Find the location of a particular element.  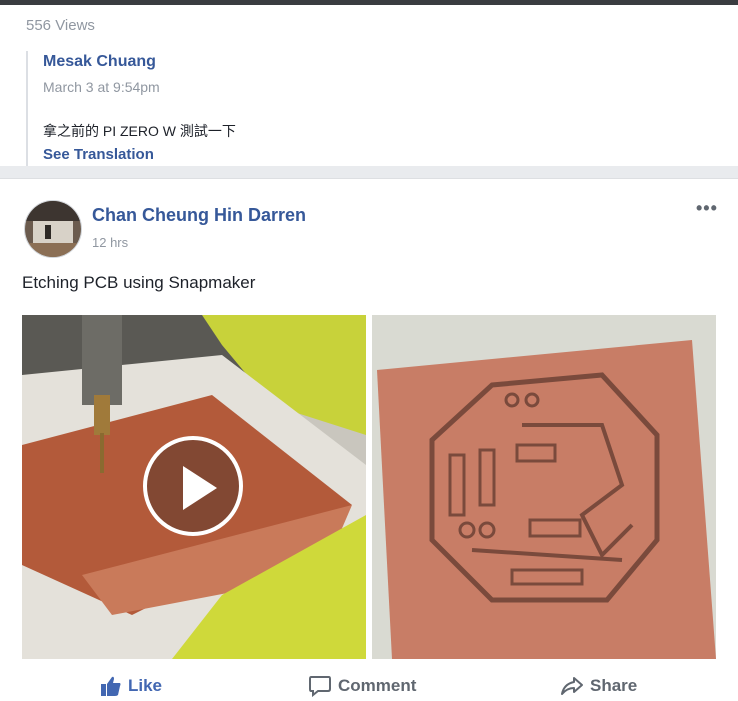

view-count: 556 Views is located at coordinates (60, 25).